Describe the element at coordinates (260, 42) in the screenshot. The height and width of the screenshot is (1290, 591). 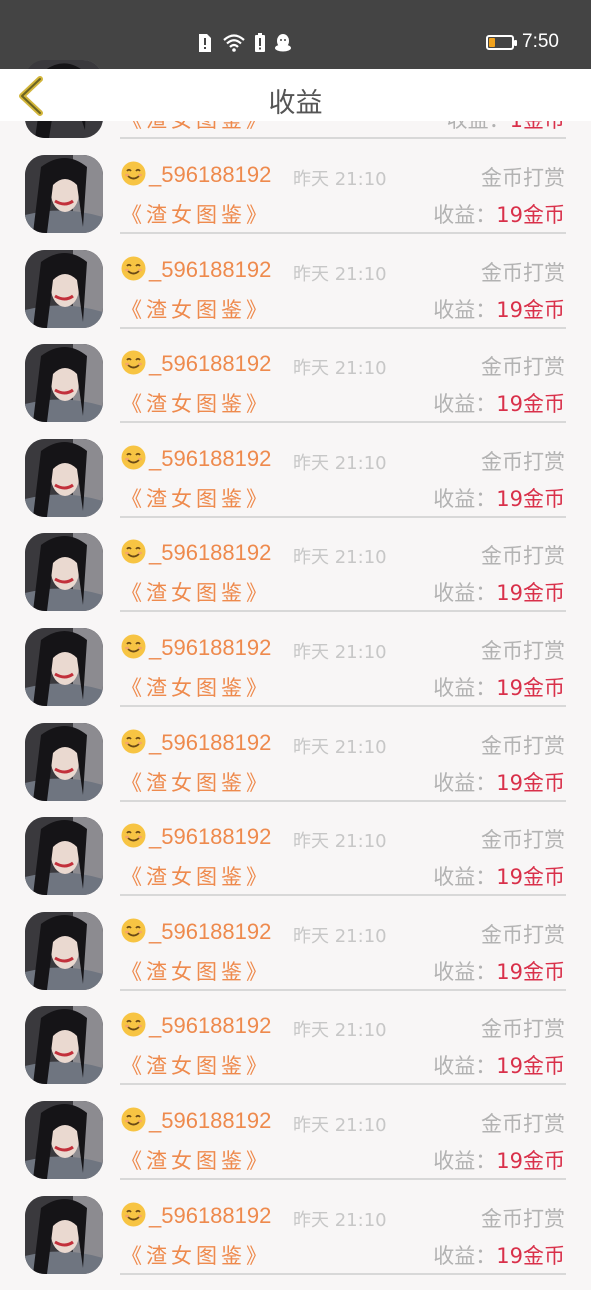
I see `battery-alert-icon` at that location.